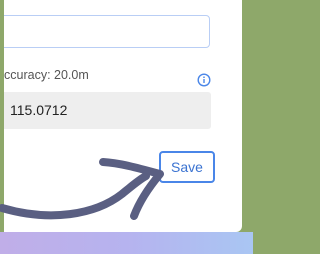 The image size is (320, 254). What do you see at coordinates (187, 167) in the screenshot?
I see `save-button: Save` at bounding box center [187, 167].